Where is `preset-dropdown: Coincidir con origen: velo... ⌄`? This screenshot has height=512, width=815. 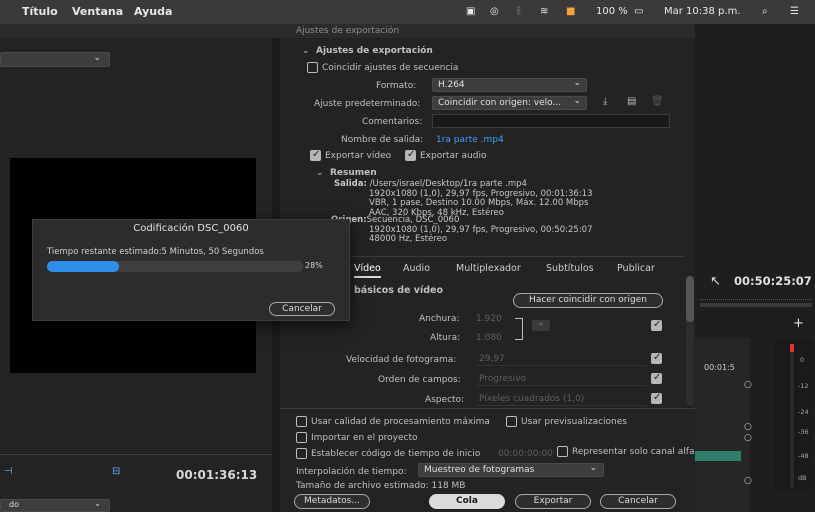 preset-dropdown: Coincidir con origen: velo... ⌄ is located at coordinates (509, 103).